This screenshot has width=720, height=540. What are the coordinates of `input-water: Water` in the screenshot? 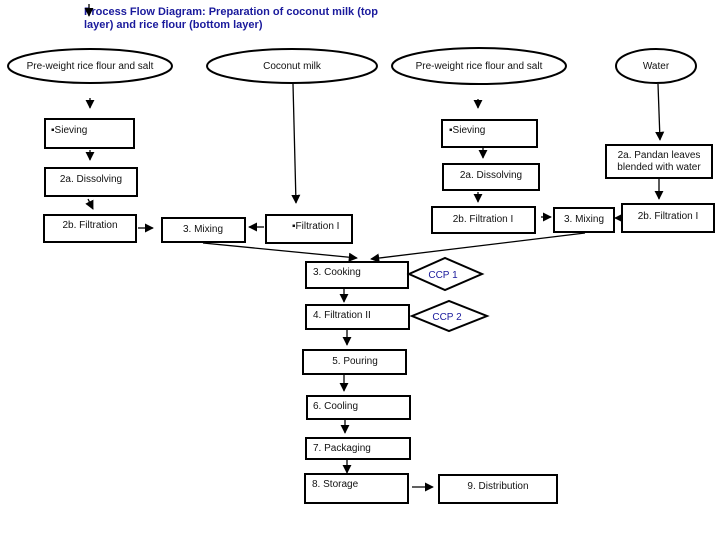 It's located at (656, 66).